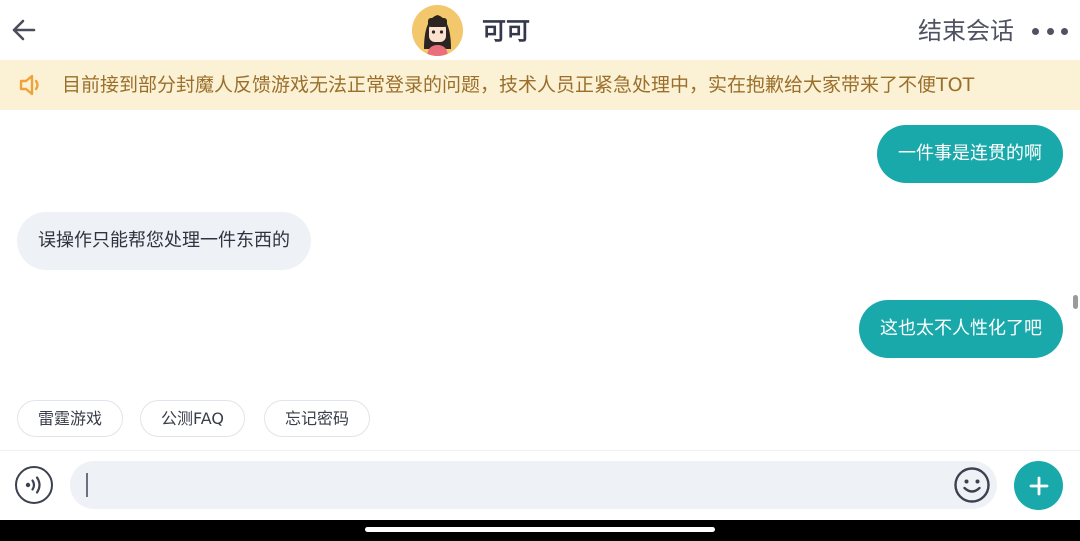  What do you see at coordinates (192, 418) in the screenshot?
I see `quick-reply-faq: 公测FAQ` at bounding box center [192, 418].